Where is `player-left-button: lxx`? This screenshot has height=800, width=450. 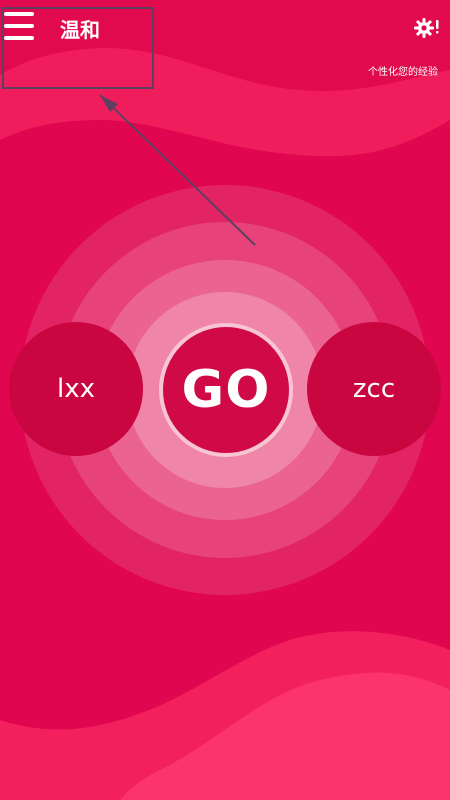
player-left-button: lxx is located at coordinates (76, 389).